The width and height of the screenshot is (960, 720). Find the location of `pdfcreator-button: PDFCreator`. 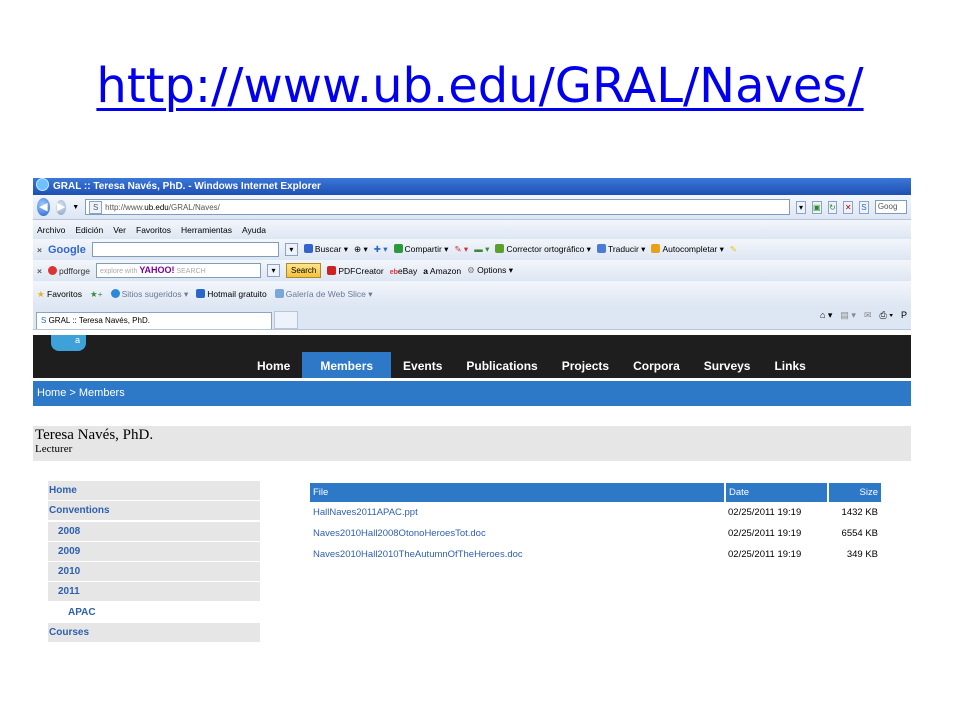

pdfcreator-button: PDFCreator is located at coordinates (355, 270).